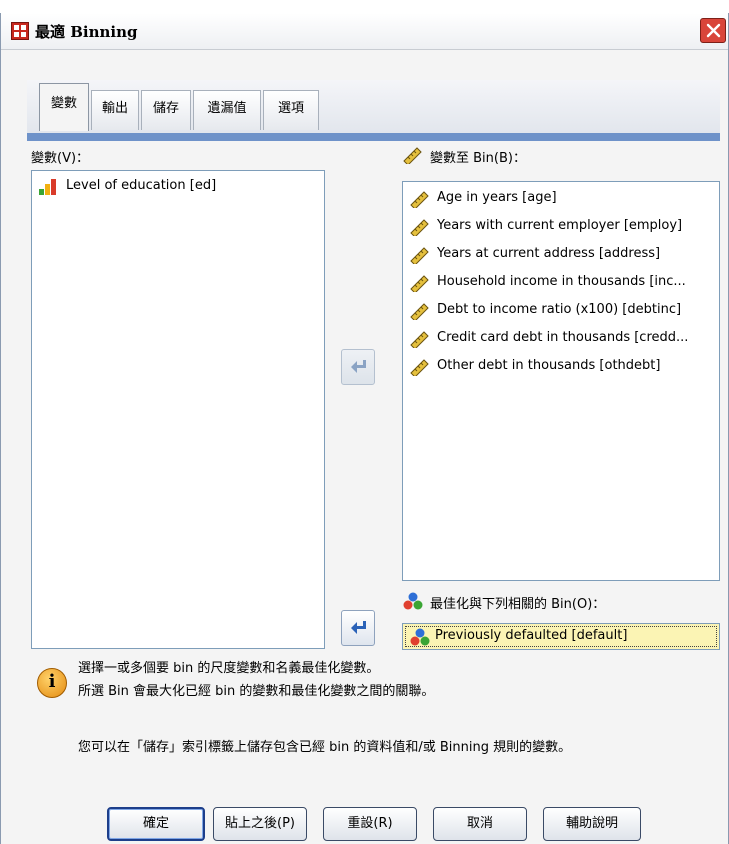 The height and width of the screenshot is (844, 729). What do you see at coordinates (364, 31) in the screenshot?
I see `title-bar: 最適 Binning` at bounding box center [364, 31].